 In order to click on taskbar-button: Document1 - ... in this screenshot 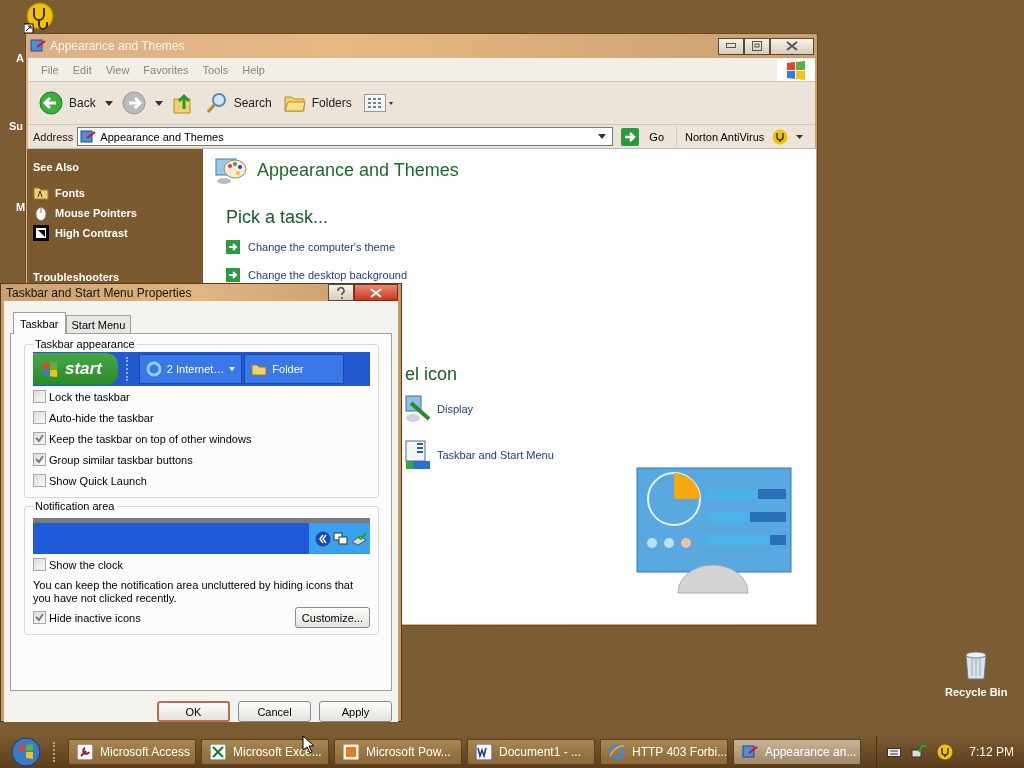, I will do `click(531, 752)`.